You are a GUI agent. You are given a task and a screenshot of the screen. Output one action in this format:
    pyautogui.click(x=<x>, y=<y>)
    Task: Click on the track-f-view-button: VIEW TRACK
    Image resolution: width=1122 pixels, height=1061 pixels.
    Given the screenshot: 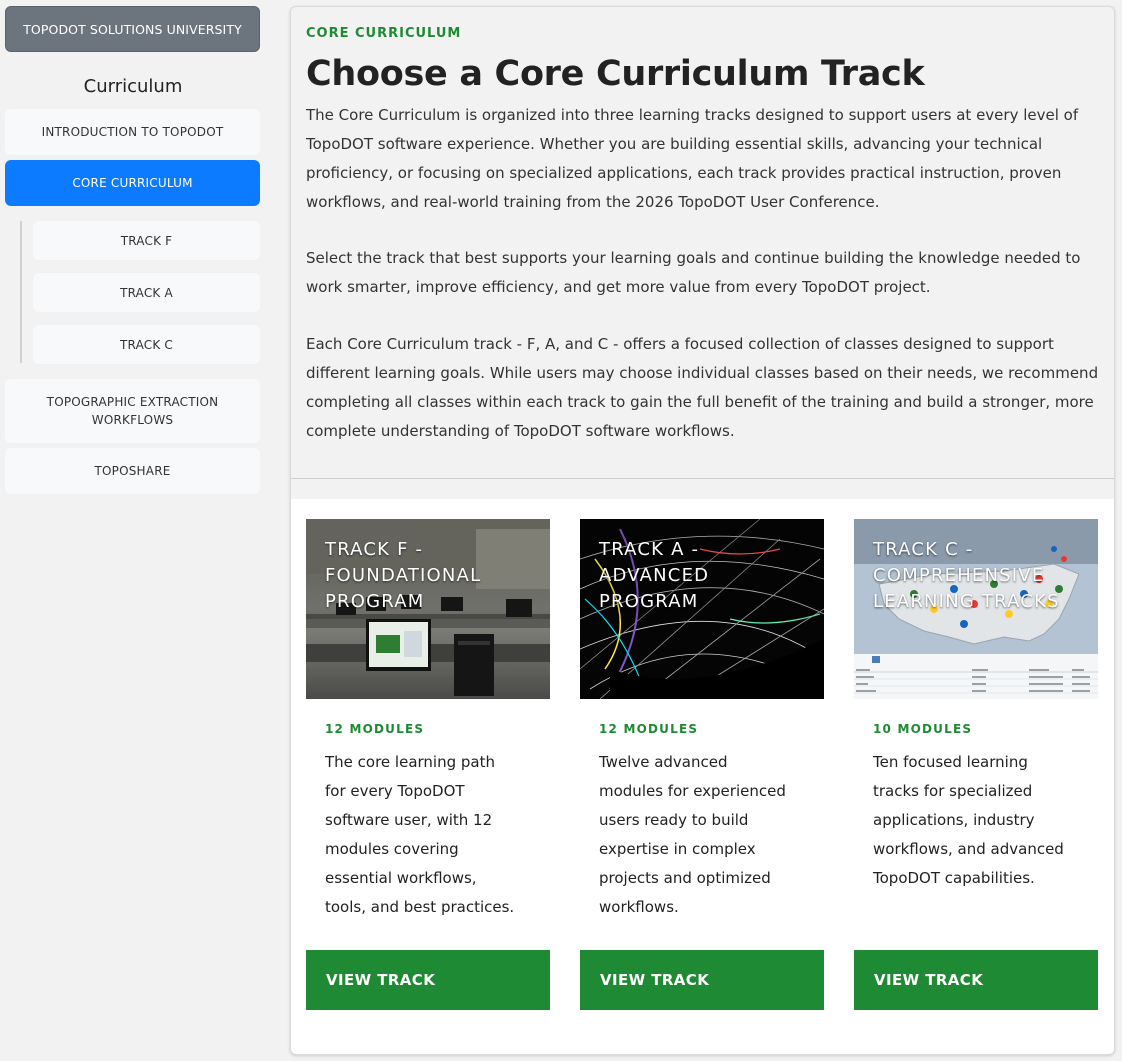 What is the action you would take?
    pyautogui.click(x=428, y=980)
    